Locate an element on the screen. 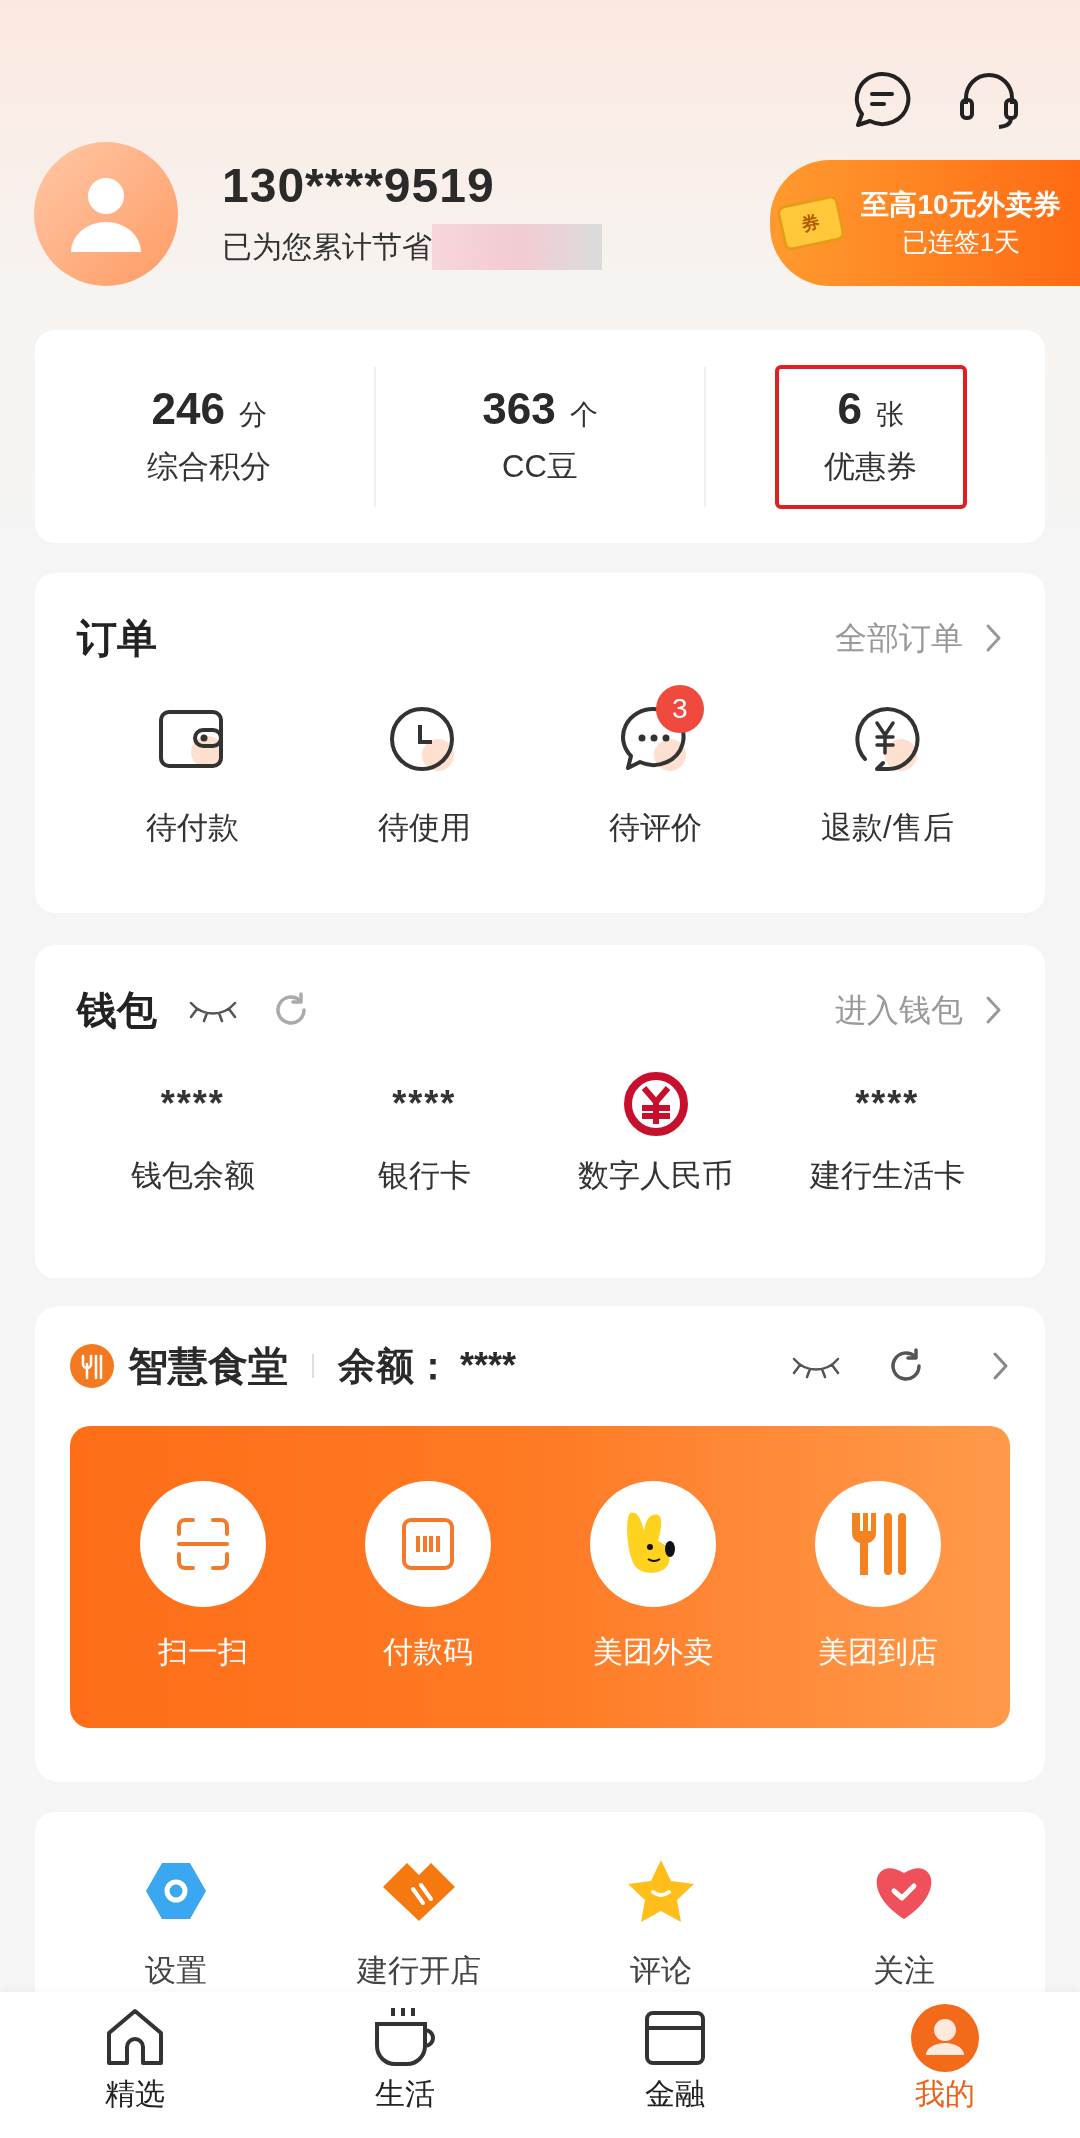 This screenshot has height=2138, width=1080. tool-label: 建行开店 is located at coordinates (418, 1971).